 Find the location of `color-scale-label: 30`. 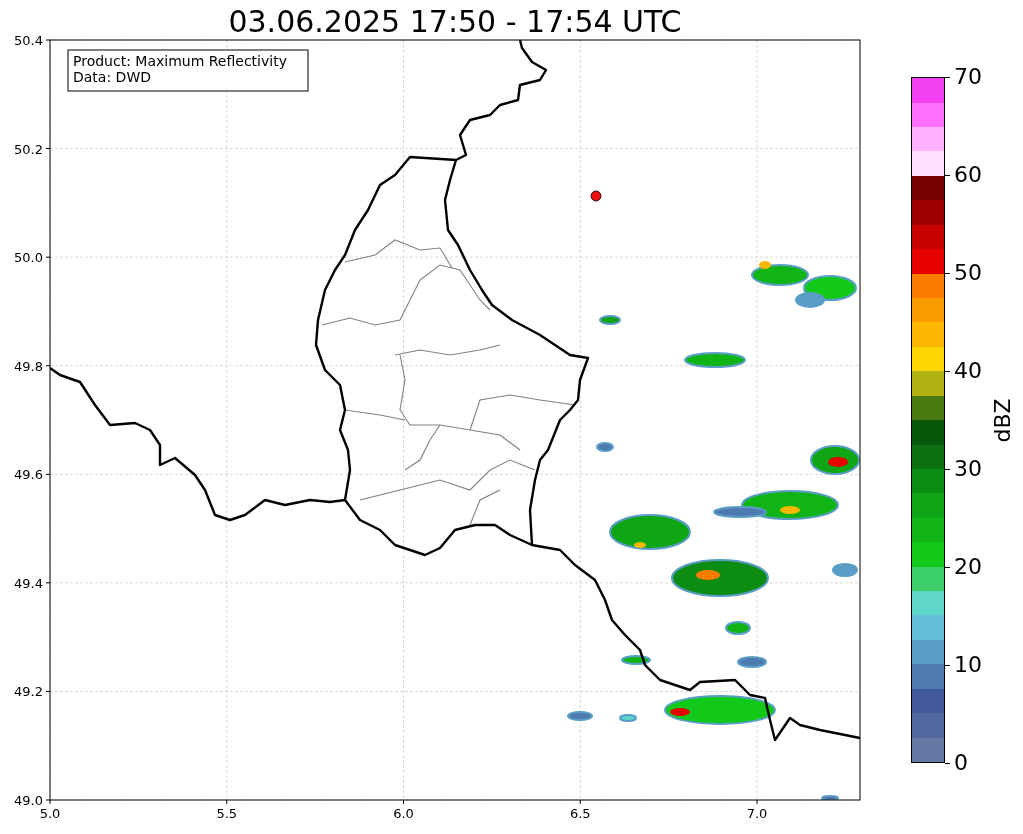

color-scale-label: 30 is located at coordinates (968, 469).